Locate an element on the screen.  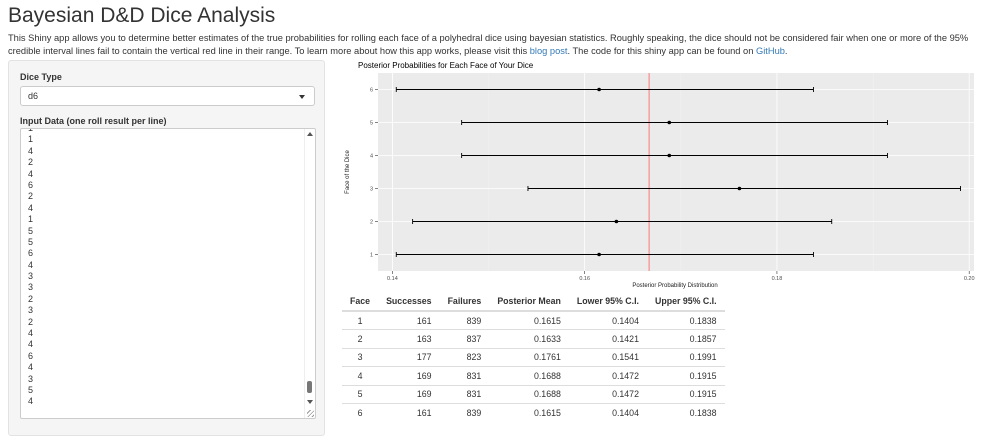
y-tick-label: 4 is located at coordinates (371, 157).